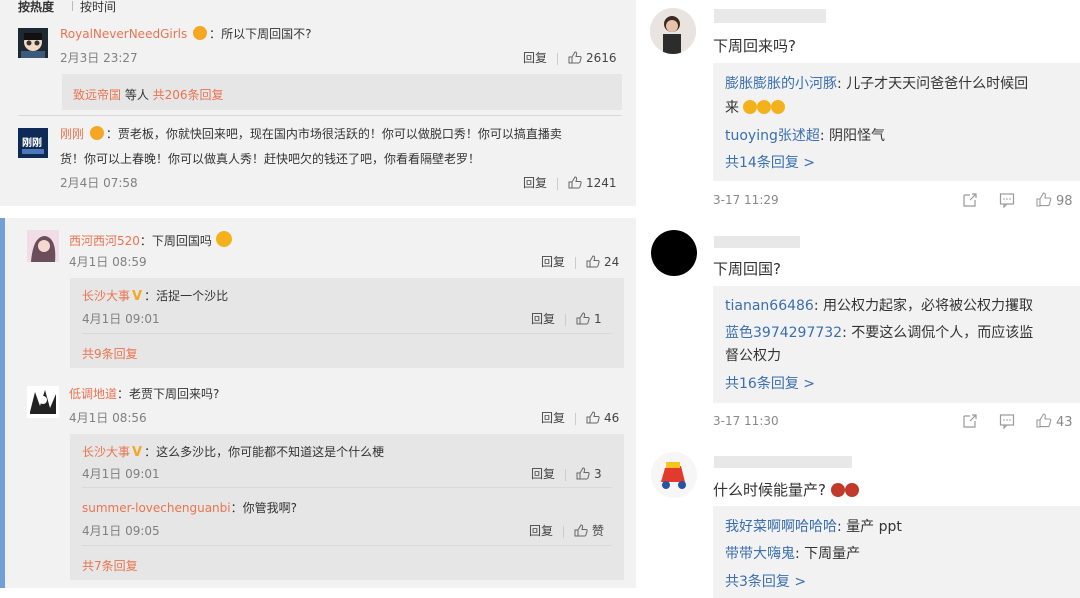 This screenshot has height=598, width=1080. I want to click on reply-text: ：活捉一个沙比, so click(186, 296).